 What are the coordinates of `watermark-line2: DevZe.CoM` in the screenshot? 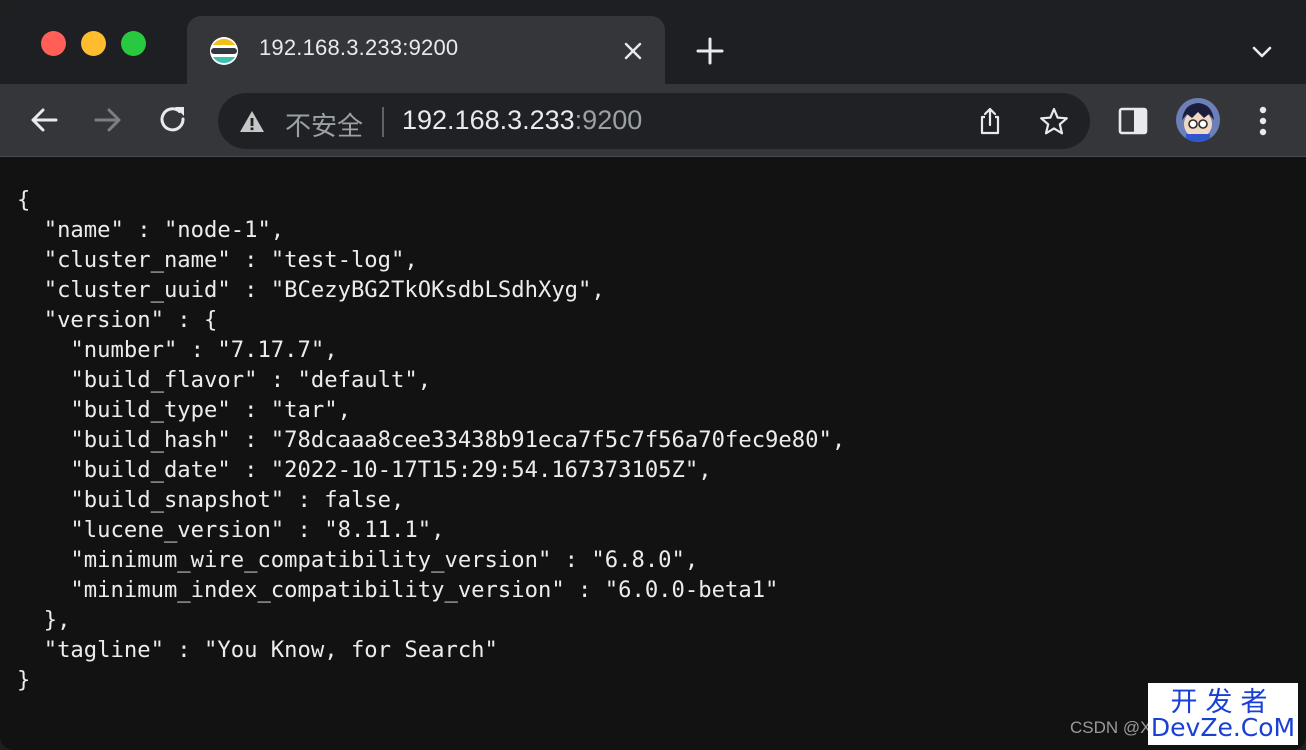 It's located at (1223, 727).